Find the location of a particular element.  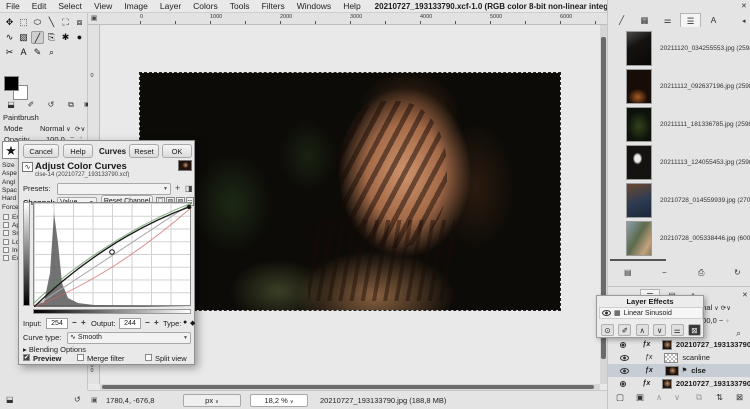

flatten-image-icon: ⎙ is located at coordinates (701, 273).